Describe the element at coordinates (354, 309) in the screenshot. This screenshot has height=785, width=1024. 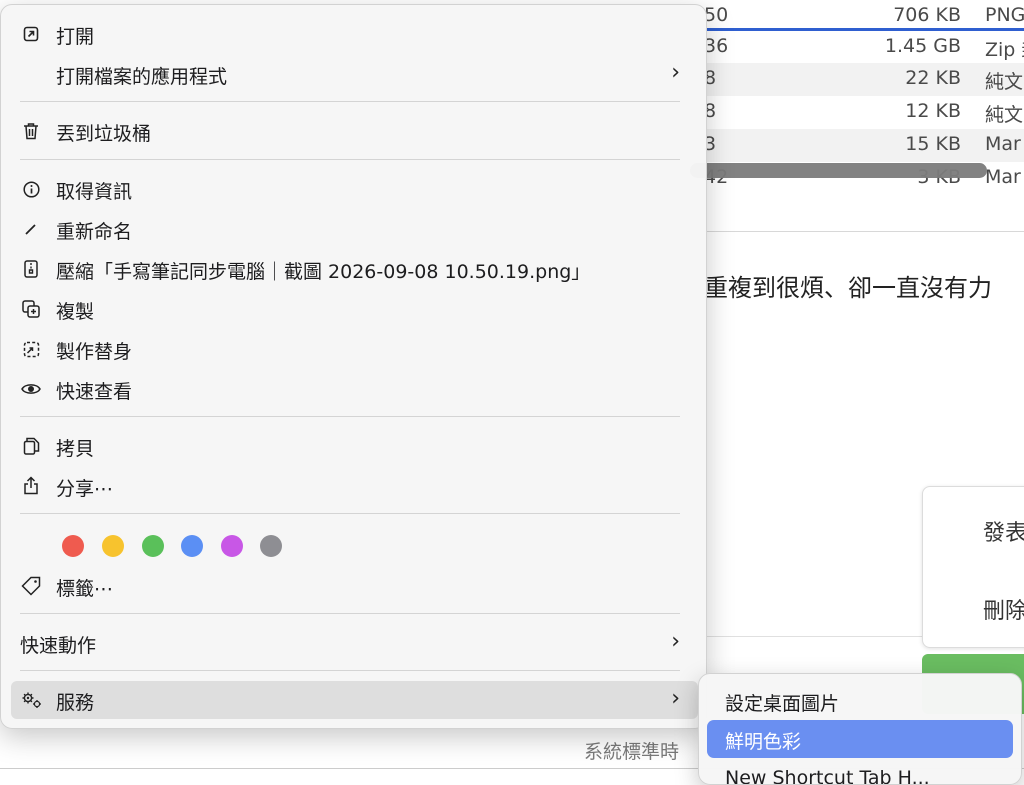
I see `menu-item-duplicate: 複製` at that location.